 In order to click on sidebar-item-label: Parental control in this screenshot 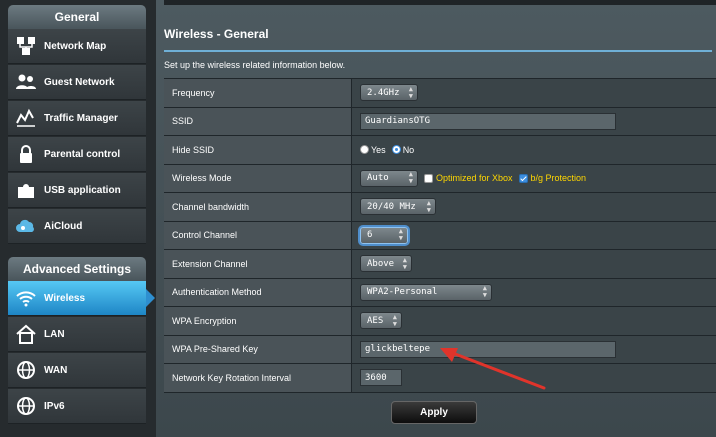, I will do `click(82, 154)`.